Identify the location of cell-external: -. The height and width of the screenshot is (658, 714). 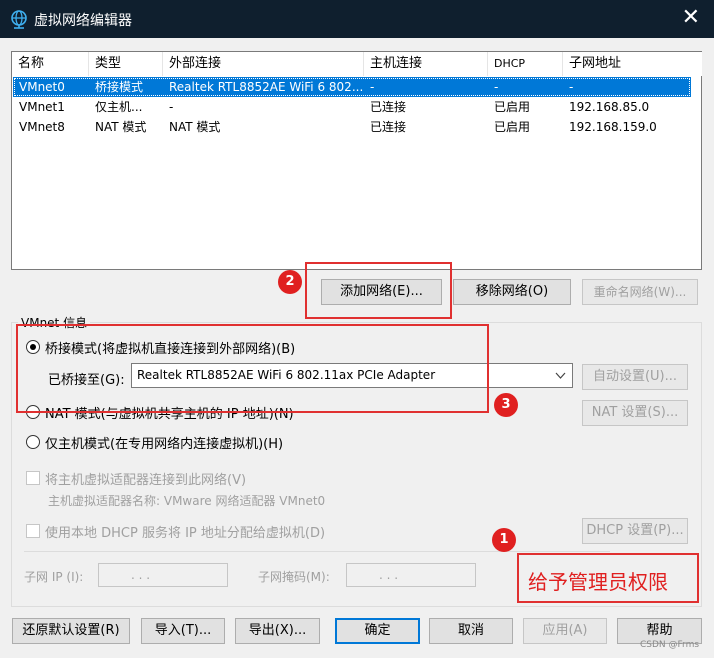
(171, 107).